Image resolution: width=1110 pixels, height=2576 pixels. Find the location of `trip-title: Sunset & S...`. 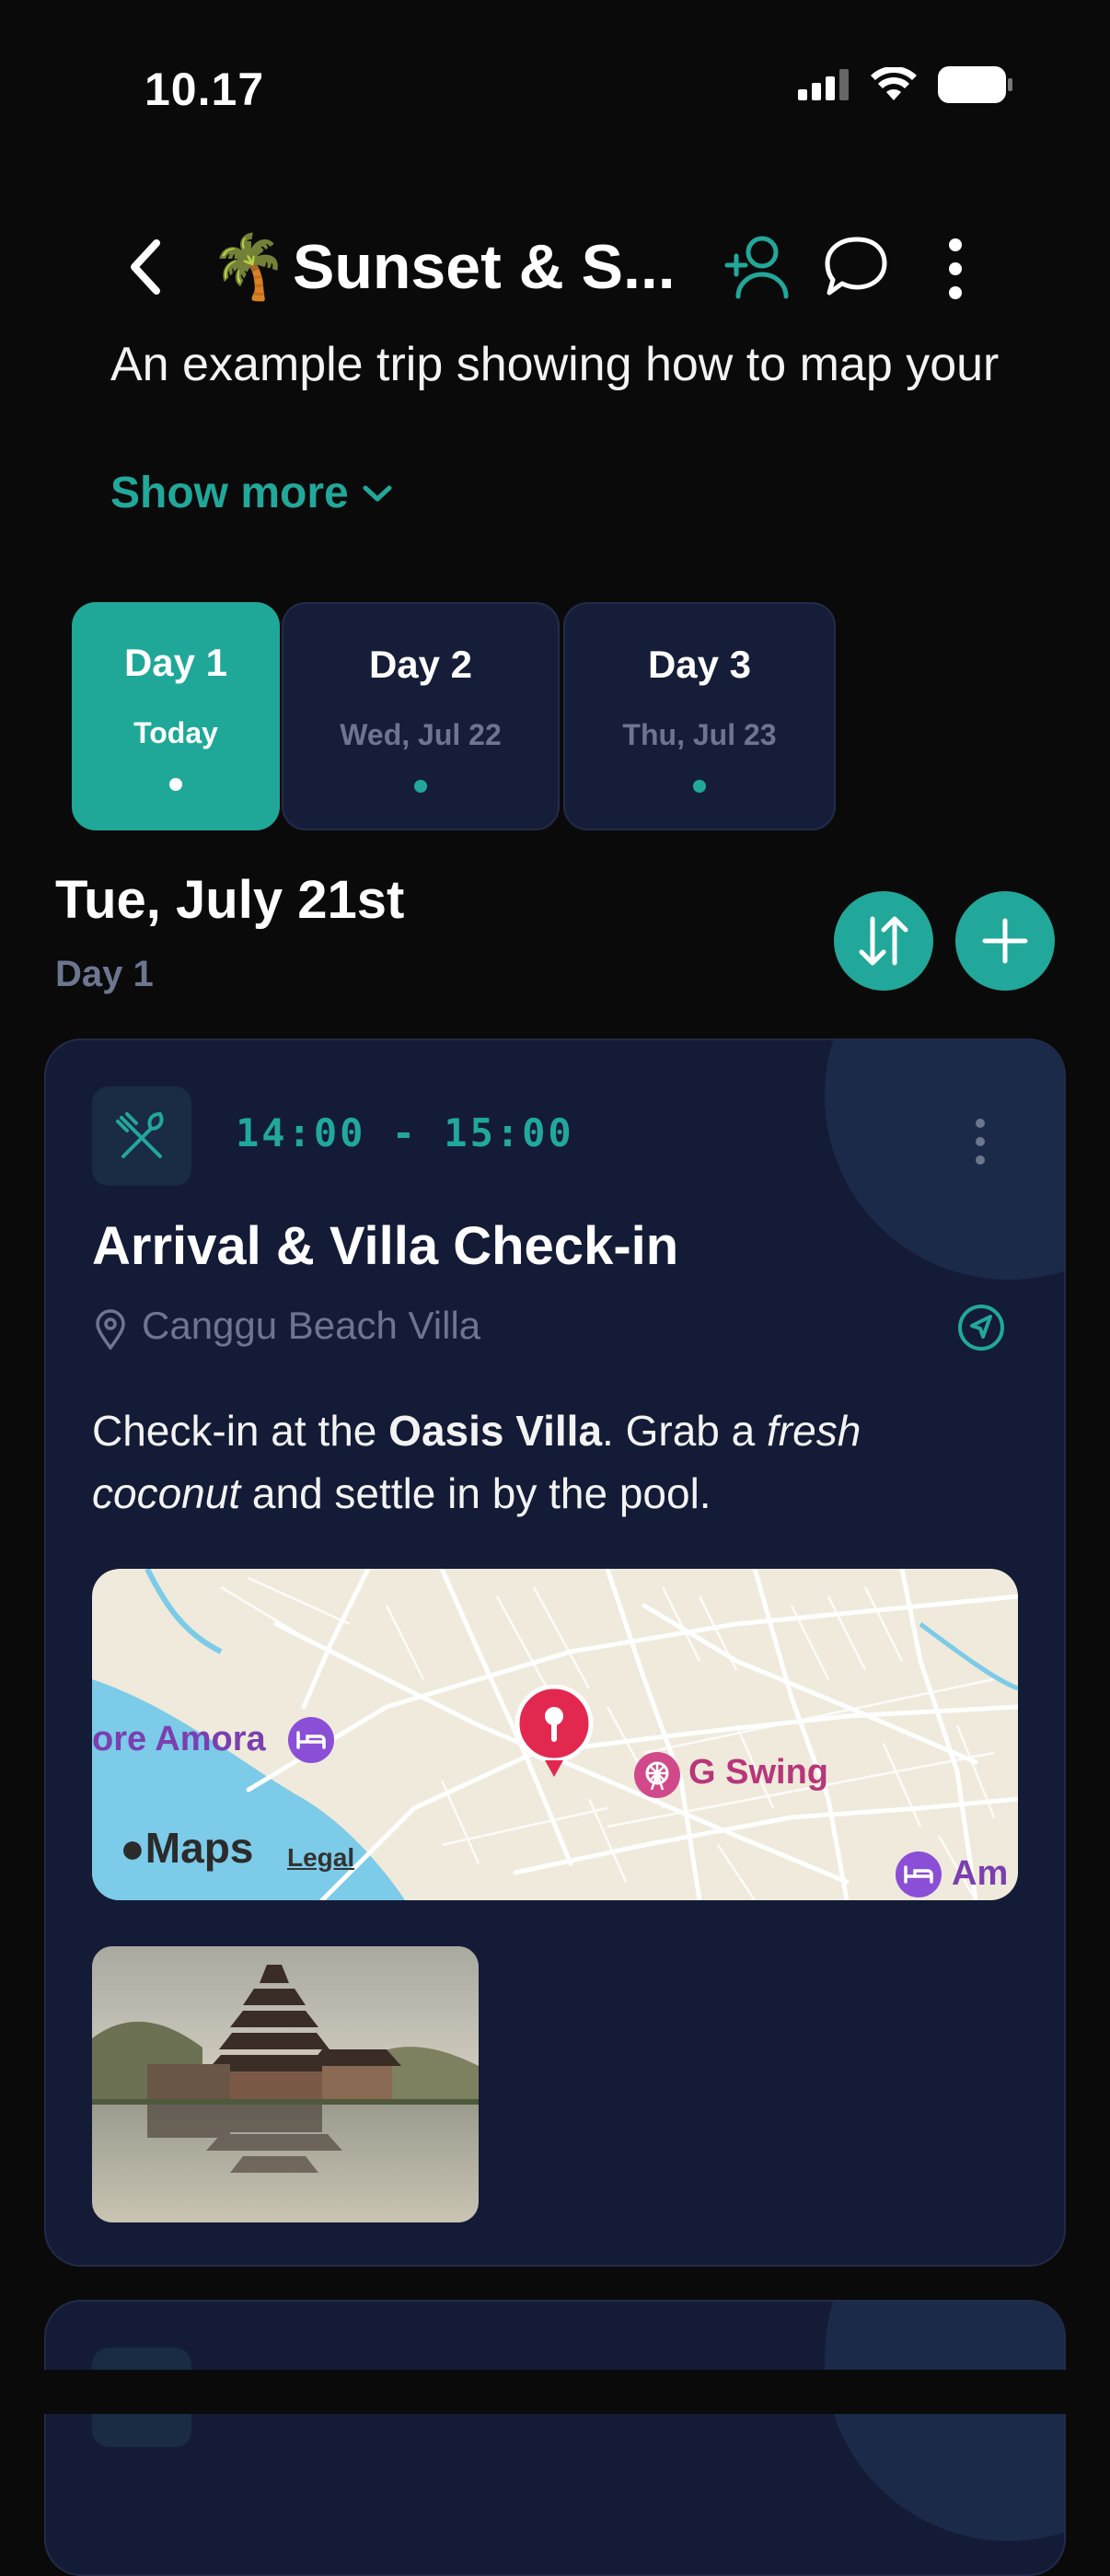

trip-title: Sunset & S... is located at coordinates (485, 267).